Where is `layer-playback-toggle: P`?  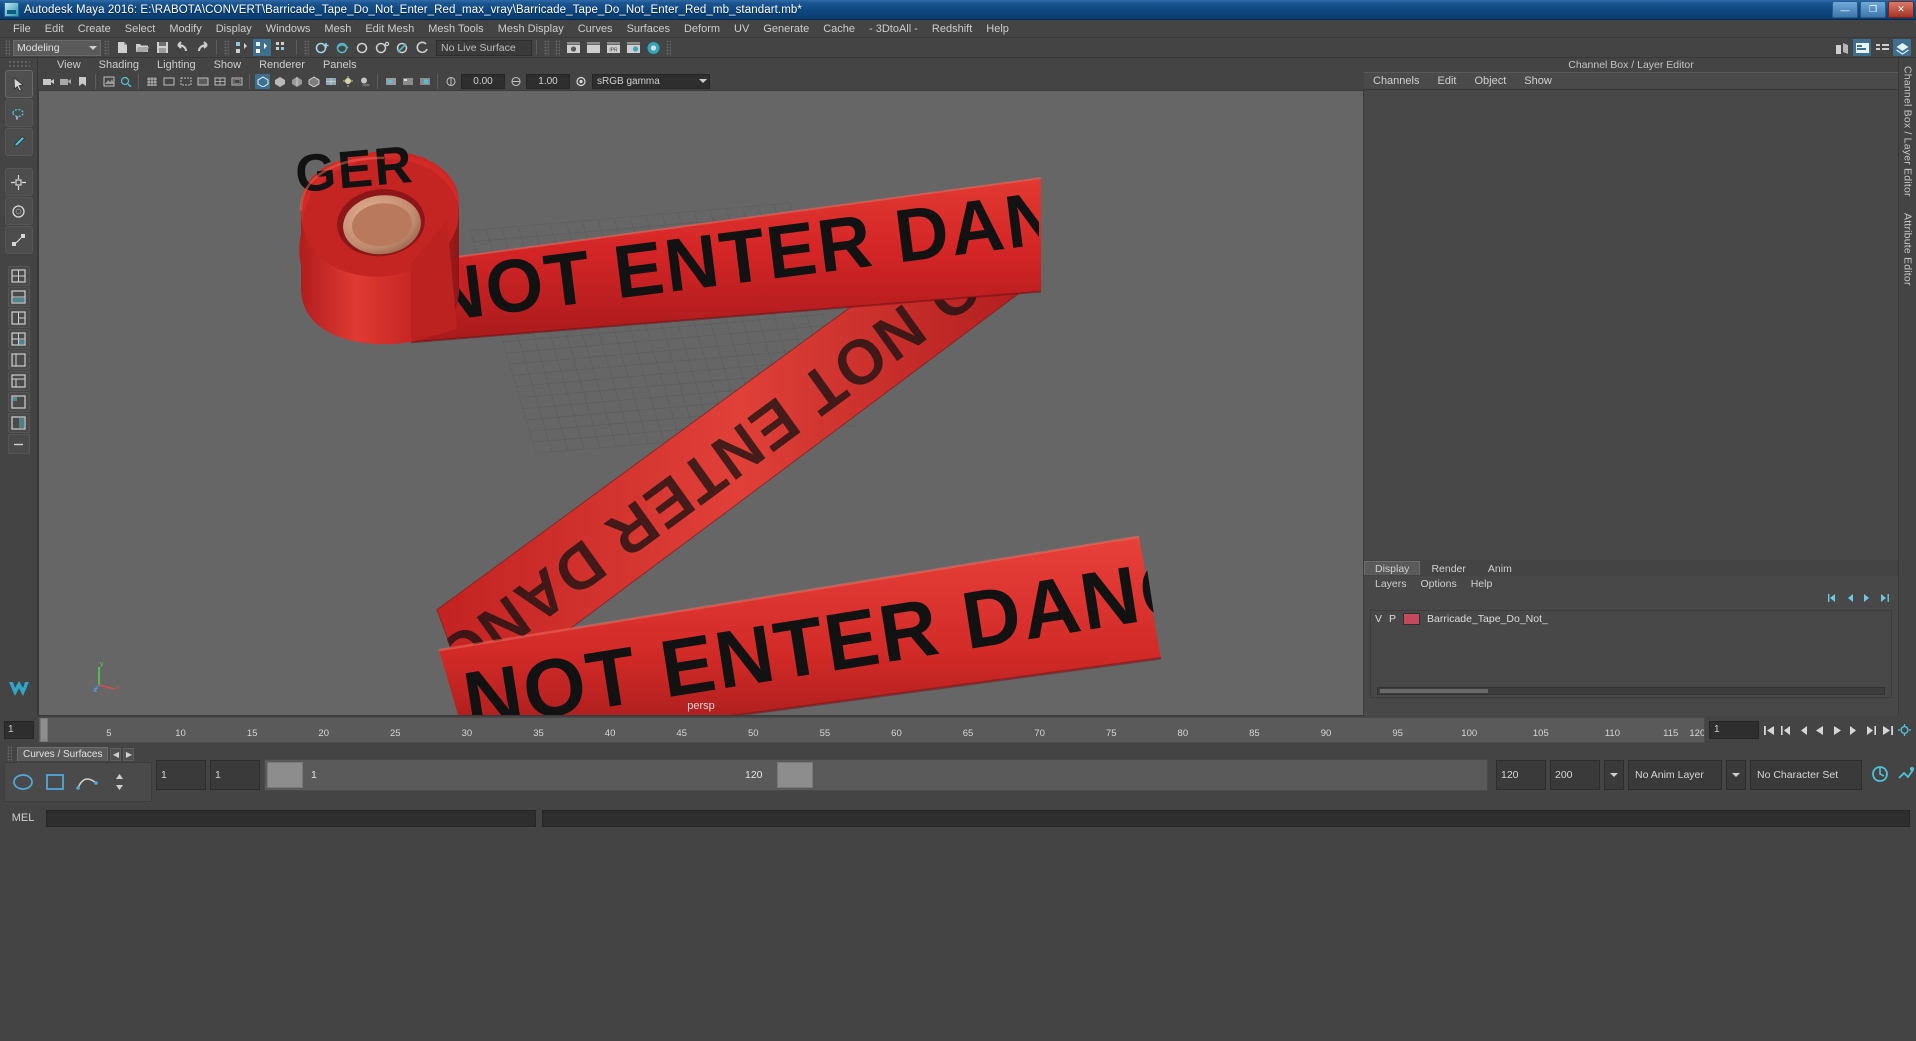
layer-playback-toggle: P is located at coordinates (1392, 619).